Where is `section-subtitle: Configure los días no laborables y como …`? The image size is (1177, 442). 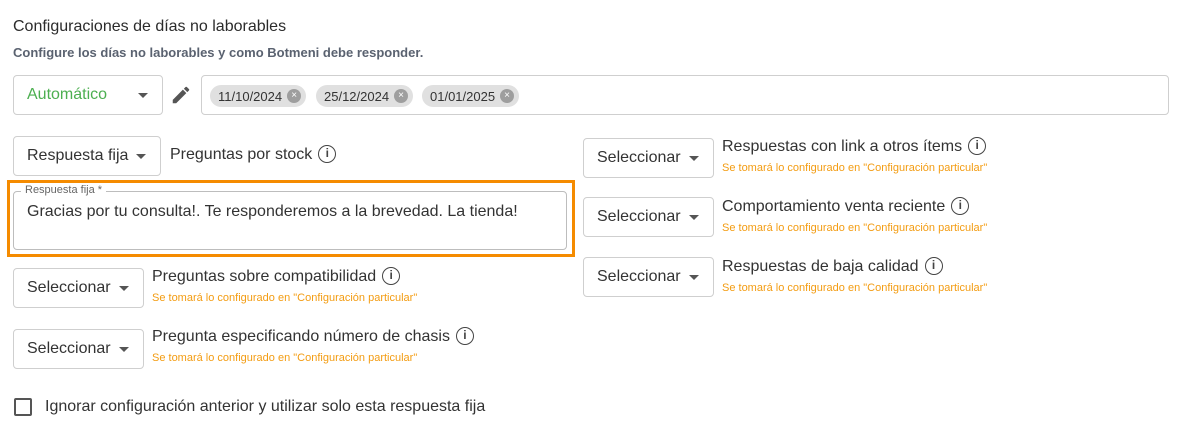 section-subtitle: Configure los días no laborables y como … is located at coordinates (218, 52).